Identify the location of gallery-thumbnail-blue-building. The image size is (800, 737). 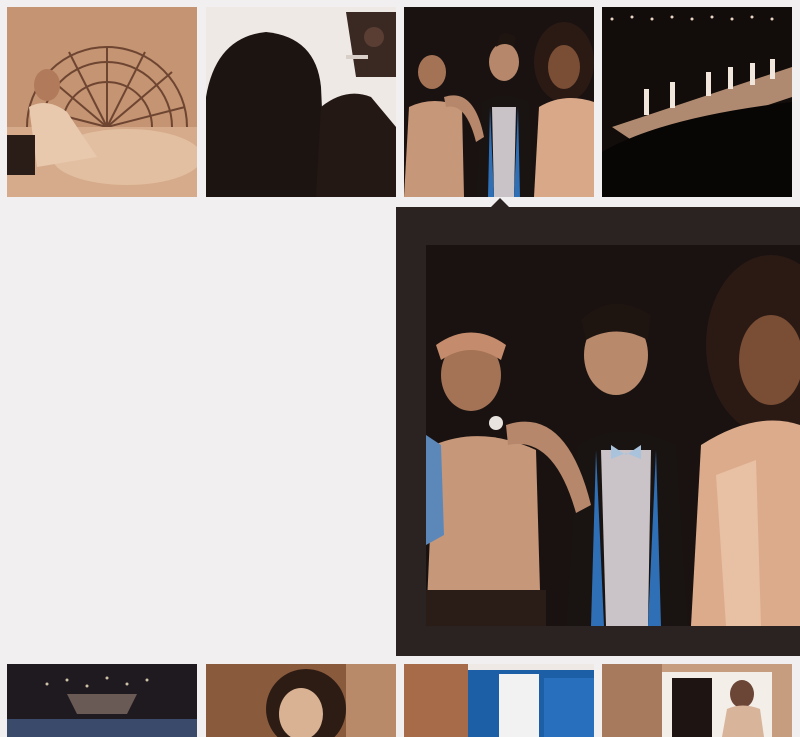
(499, 700).